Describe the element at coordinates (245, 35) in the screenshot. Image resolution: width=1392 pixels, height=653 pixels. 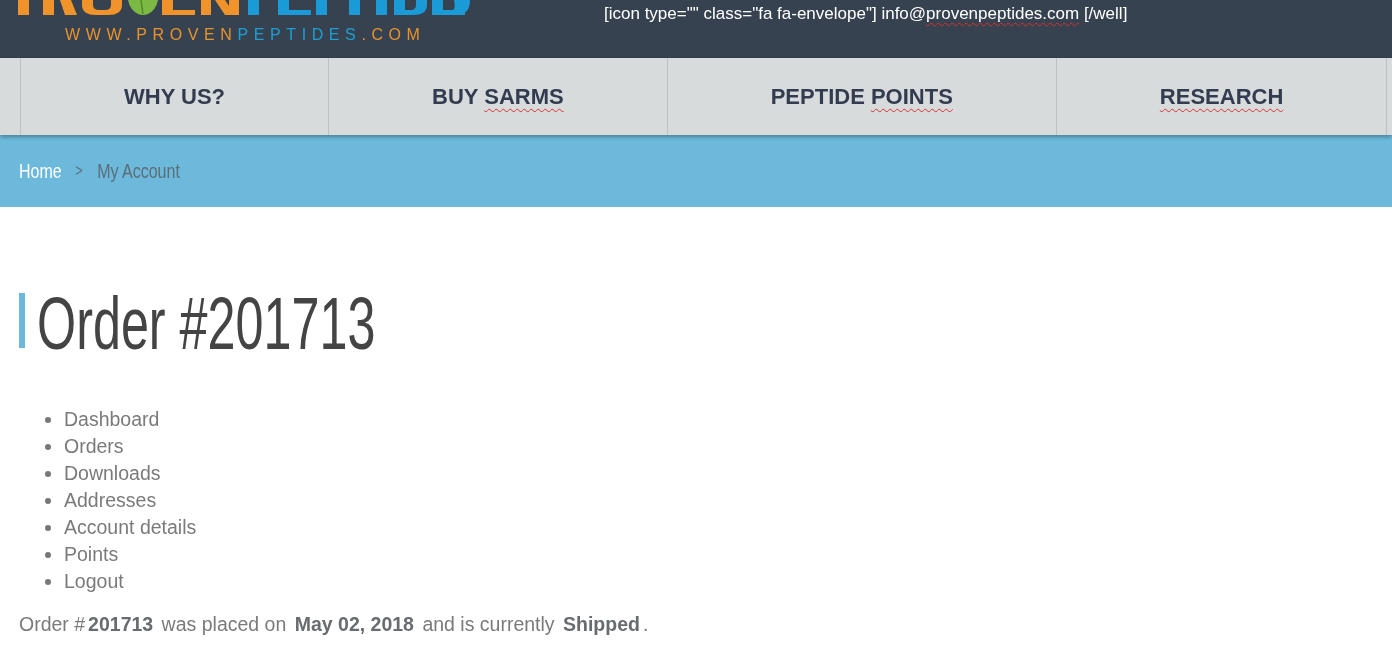
I see `logo-tagline: WWW.PROVEN PEPTIDES.COM` at that location.